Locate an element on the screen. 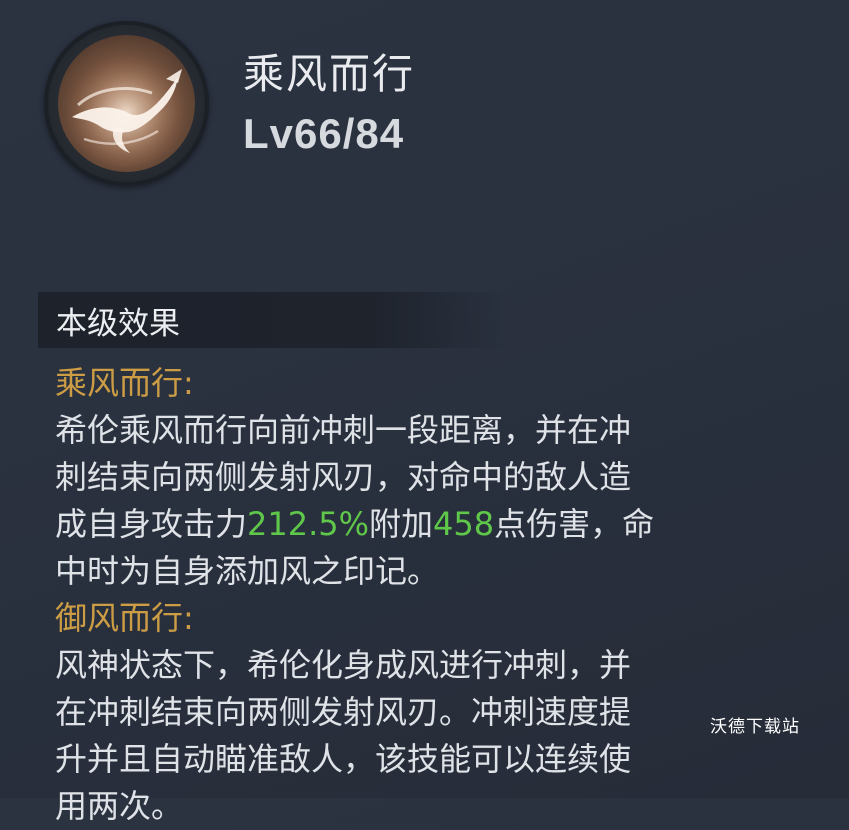 Image resolution: width=849 pixels, height=830 pixels. skill-name: 乘风而行 is located at coordinates (329, 74).